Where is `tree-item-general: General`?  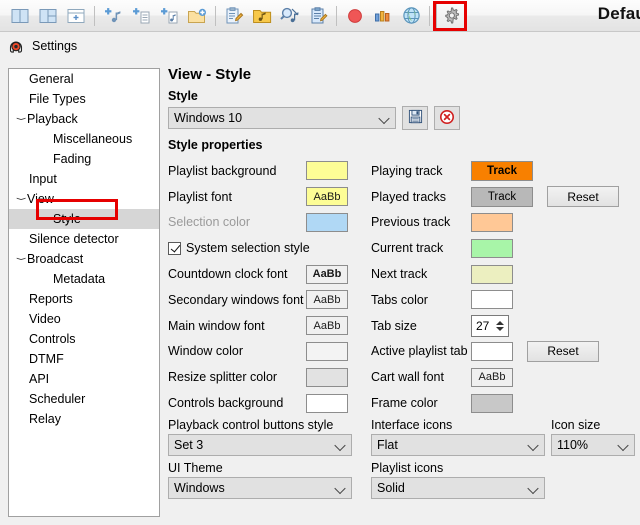 tree-item-general: General is located at coordinates (84, 79).